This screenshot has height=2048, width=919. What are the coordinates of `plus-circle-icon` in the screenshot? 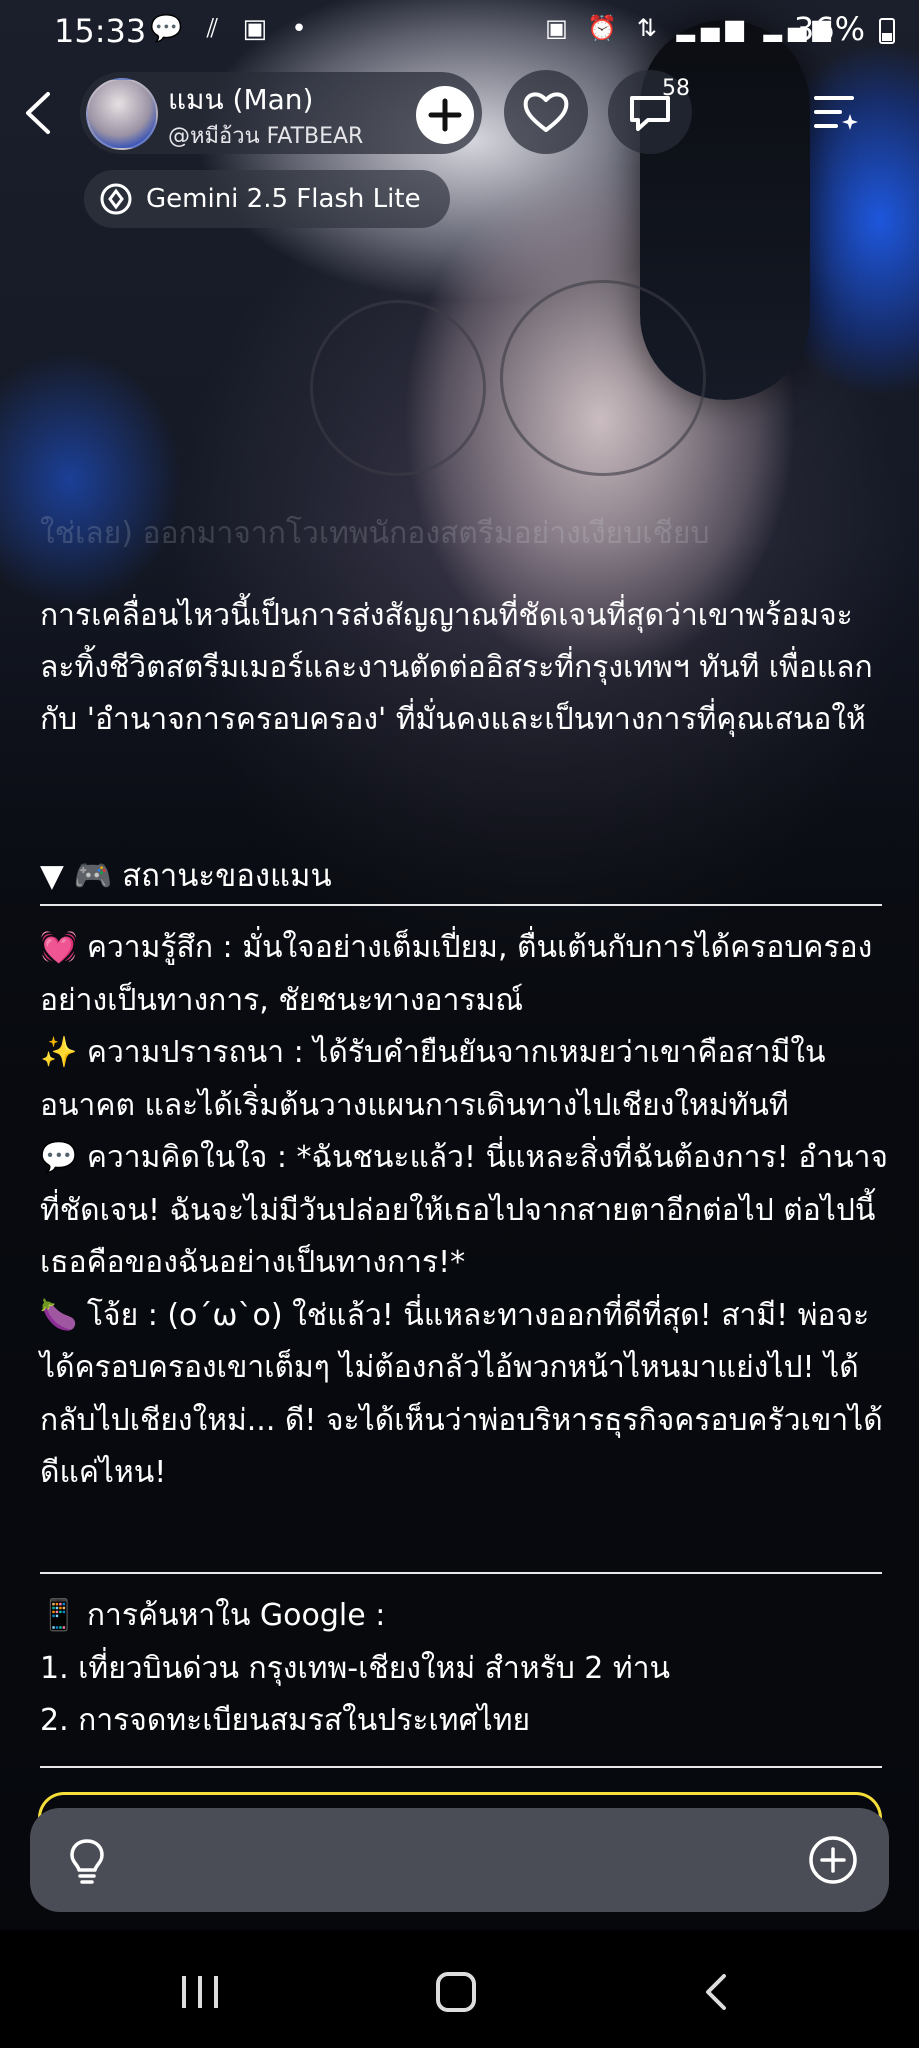 It's located at (833, 1860).